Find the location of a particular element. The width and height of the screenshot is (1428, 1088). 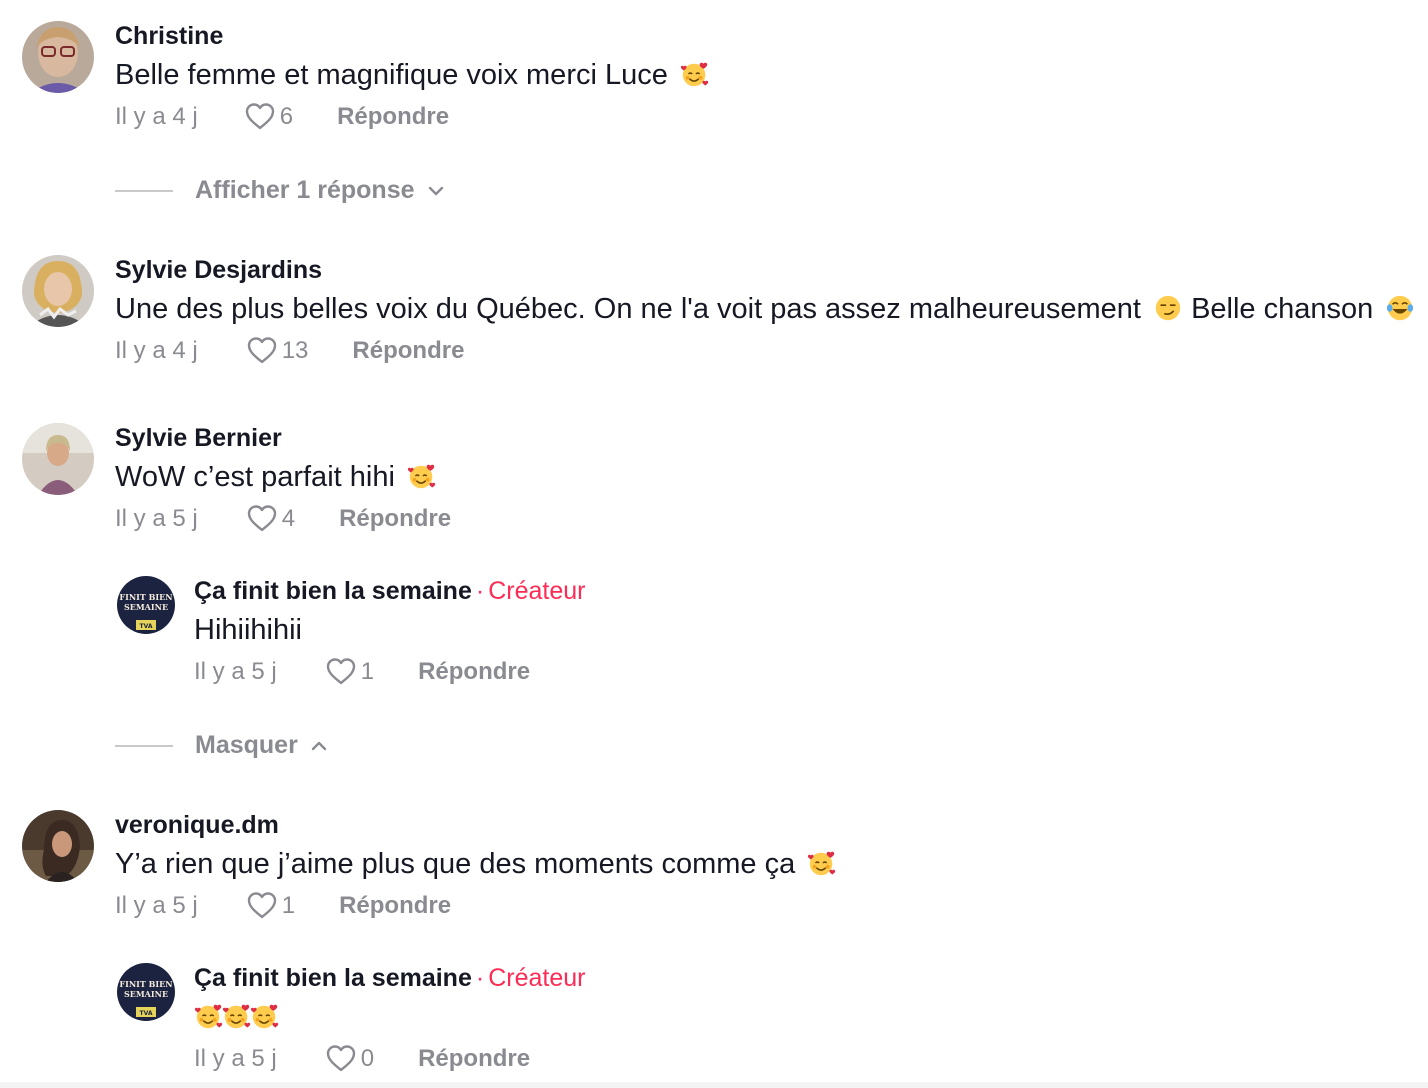

like-button: 0 is located at coordinates (349, 1059).